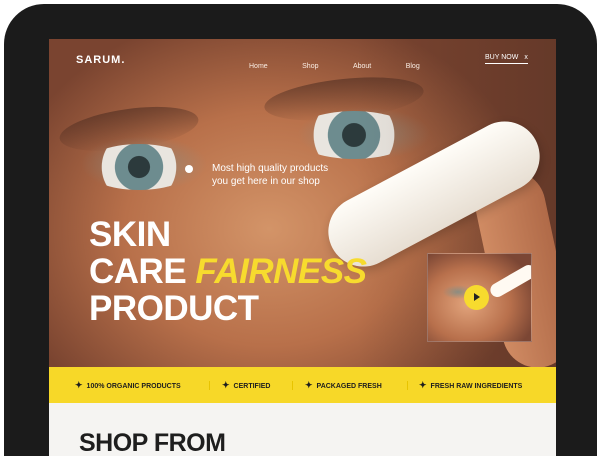 The image size is (601, 456). I want to click on feature-label: FRESH RAW INGREDIENTS, so click(476, 386).